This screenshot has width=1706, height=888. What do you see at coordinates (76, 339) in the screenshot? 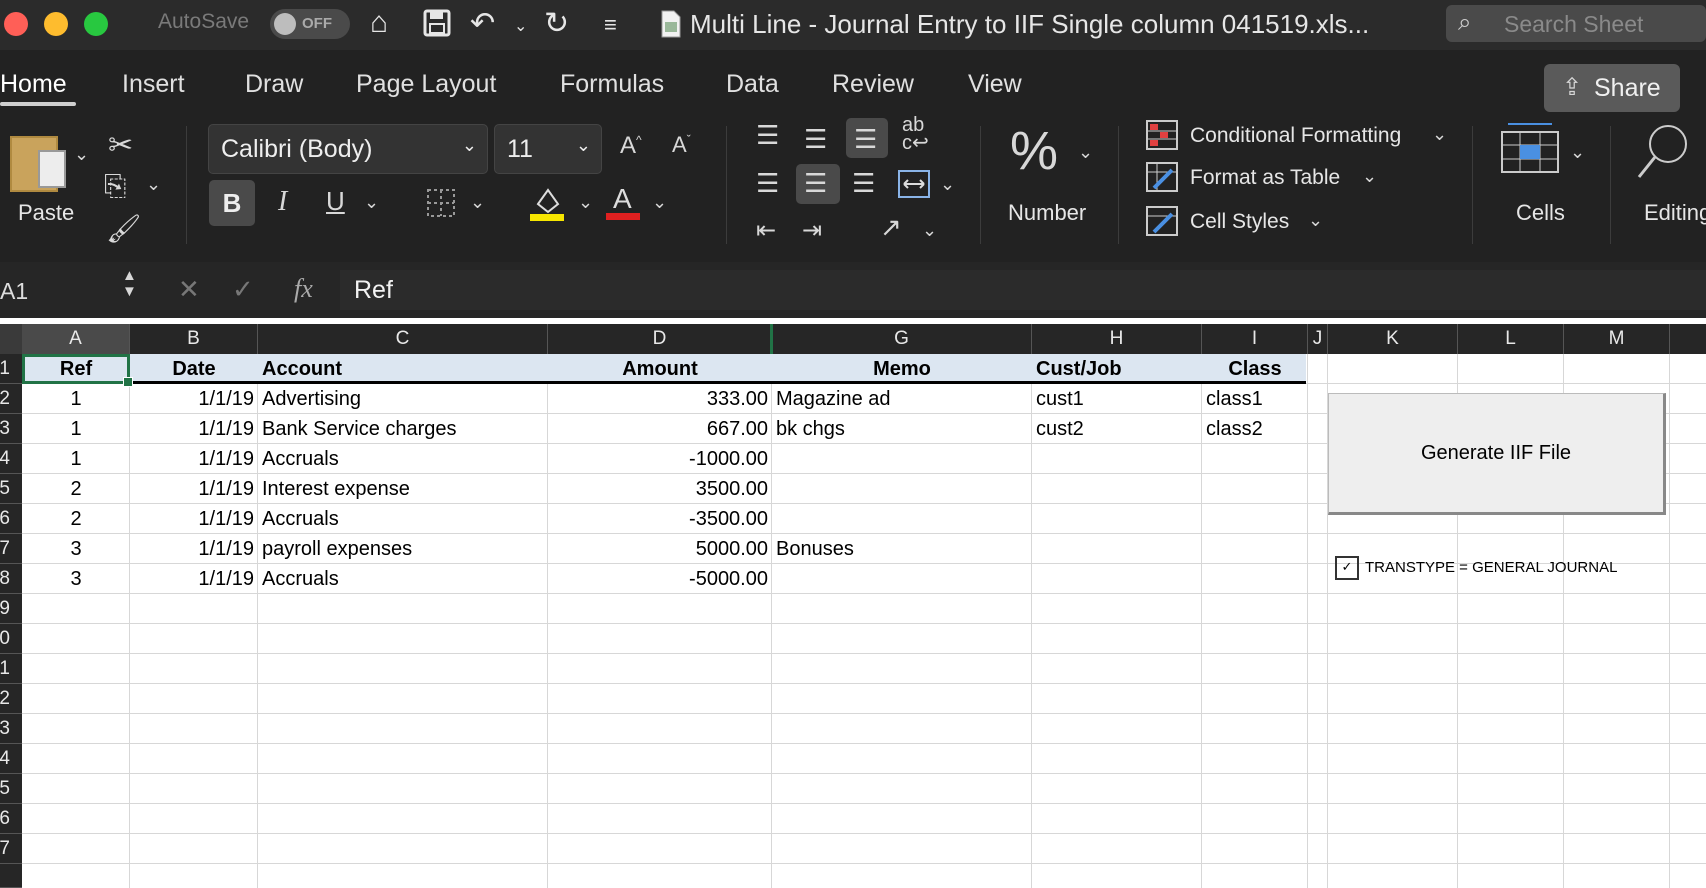
I see `column-header-a: A` at bounding box center [76, 339].